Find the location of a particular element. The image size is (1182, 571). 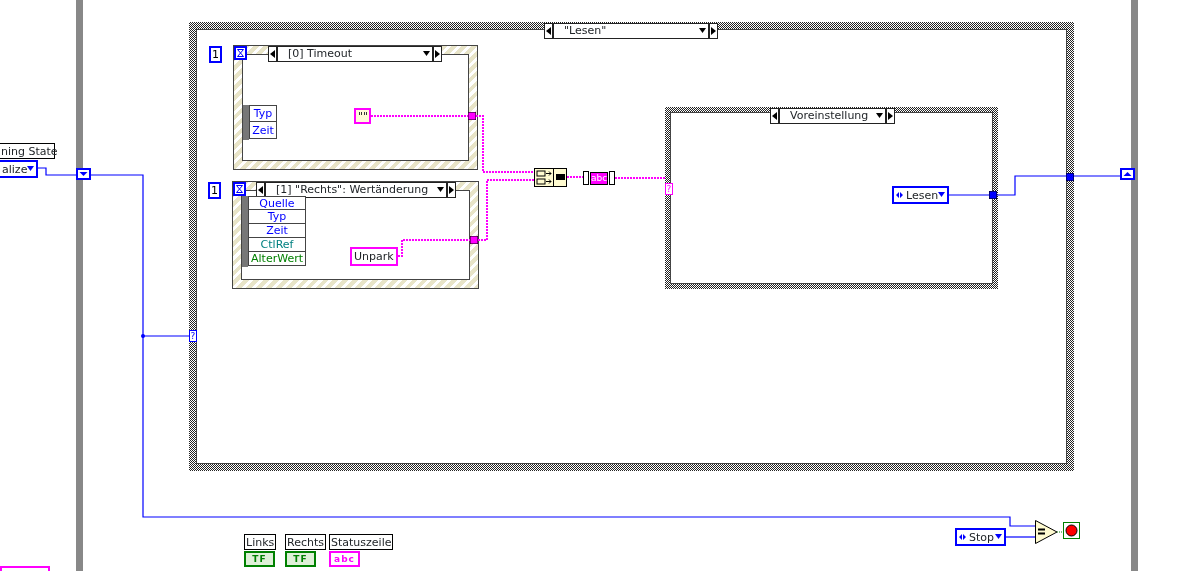

terminal-label: Statuszeile is located at coordinates (361, 542).